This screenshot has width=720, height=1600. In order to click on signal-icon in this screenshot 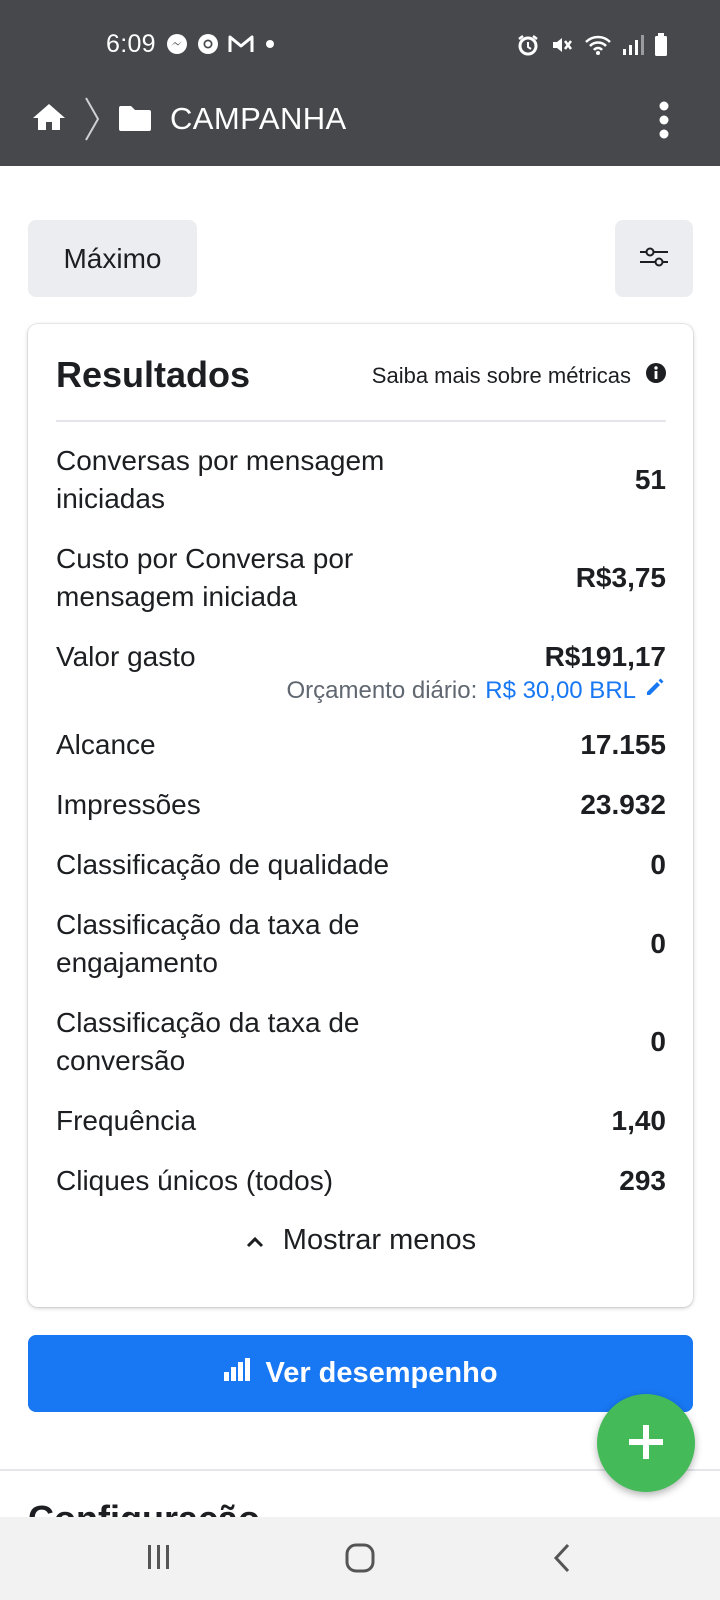, I will do `click(633, 45)`.